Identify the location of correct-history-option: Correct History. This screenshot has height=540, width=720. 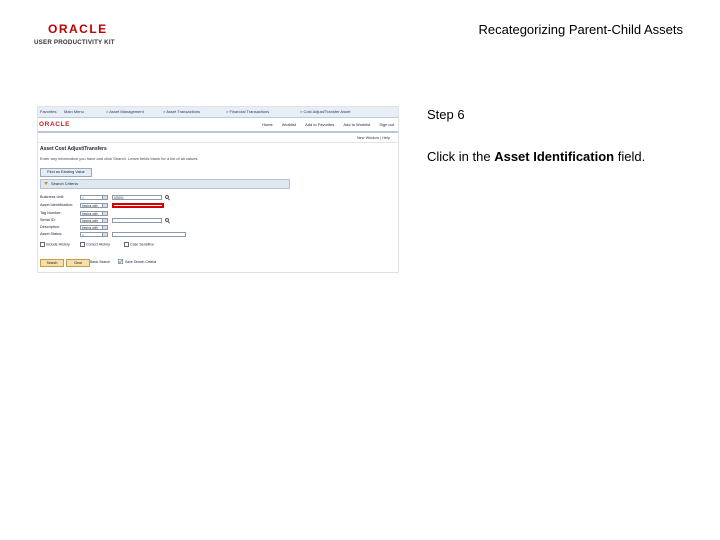
(95, 244).